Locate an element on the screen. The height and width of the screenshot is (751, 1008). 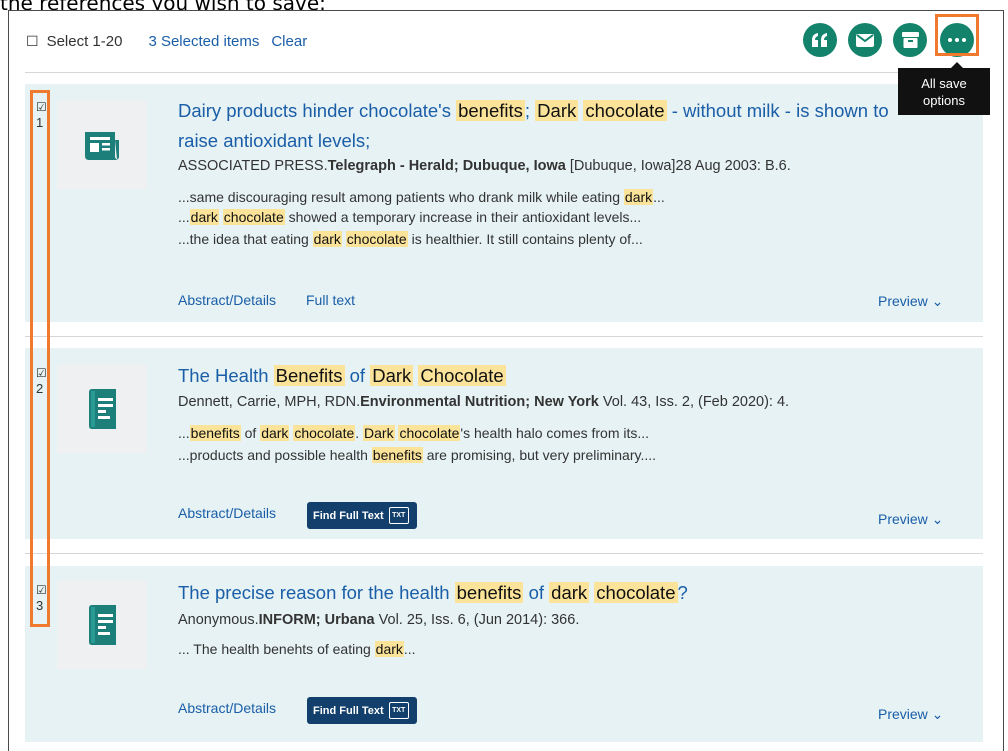
cite-icon is located at coordinates (819, 40).